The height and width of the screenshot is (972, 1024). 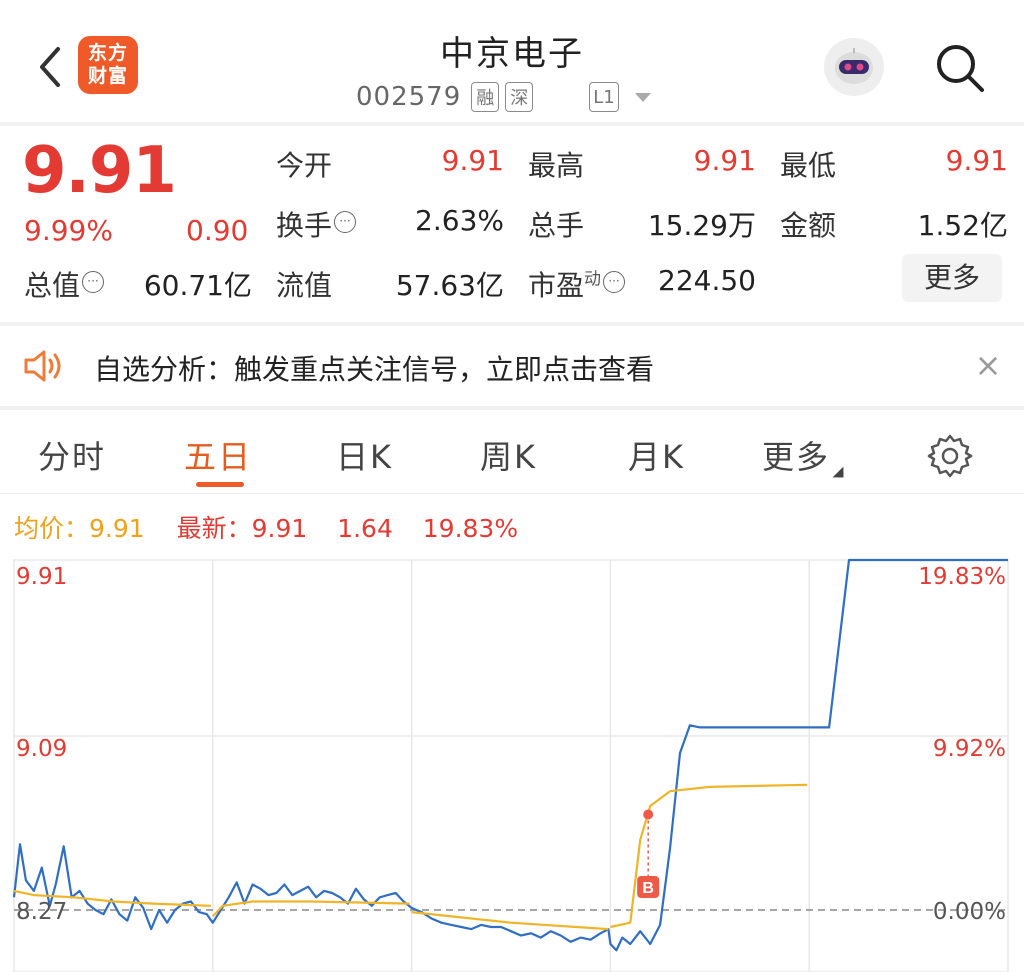 I want to click on avg-price-label: 均价：, so click(x=52, y=528).